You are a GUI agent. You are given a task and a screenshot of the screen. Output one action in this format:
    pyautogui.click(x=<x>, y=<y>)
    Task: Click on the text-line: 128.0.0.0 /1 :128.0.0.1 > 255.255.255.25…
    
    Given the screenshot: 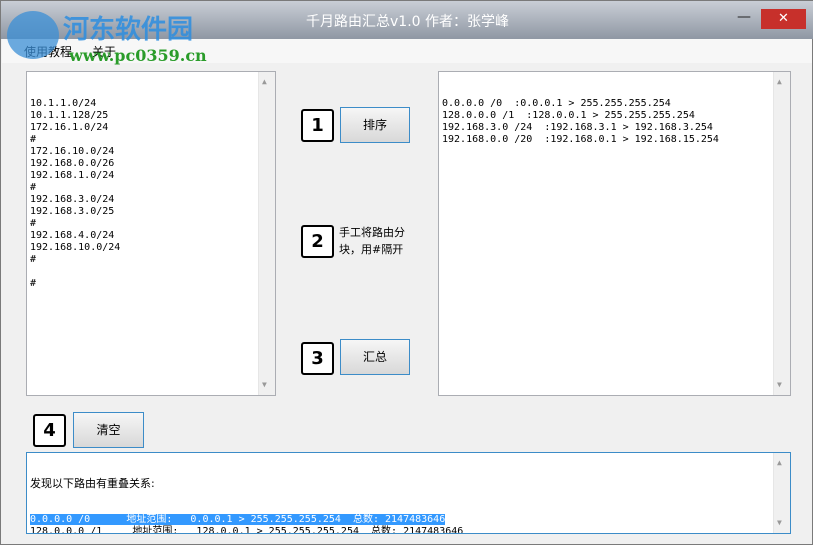 What is the action you would take?
    pyautogui.click(x=568, y=115)
    